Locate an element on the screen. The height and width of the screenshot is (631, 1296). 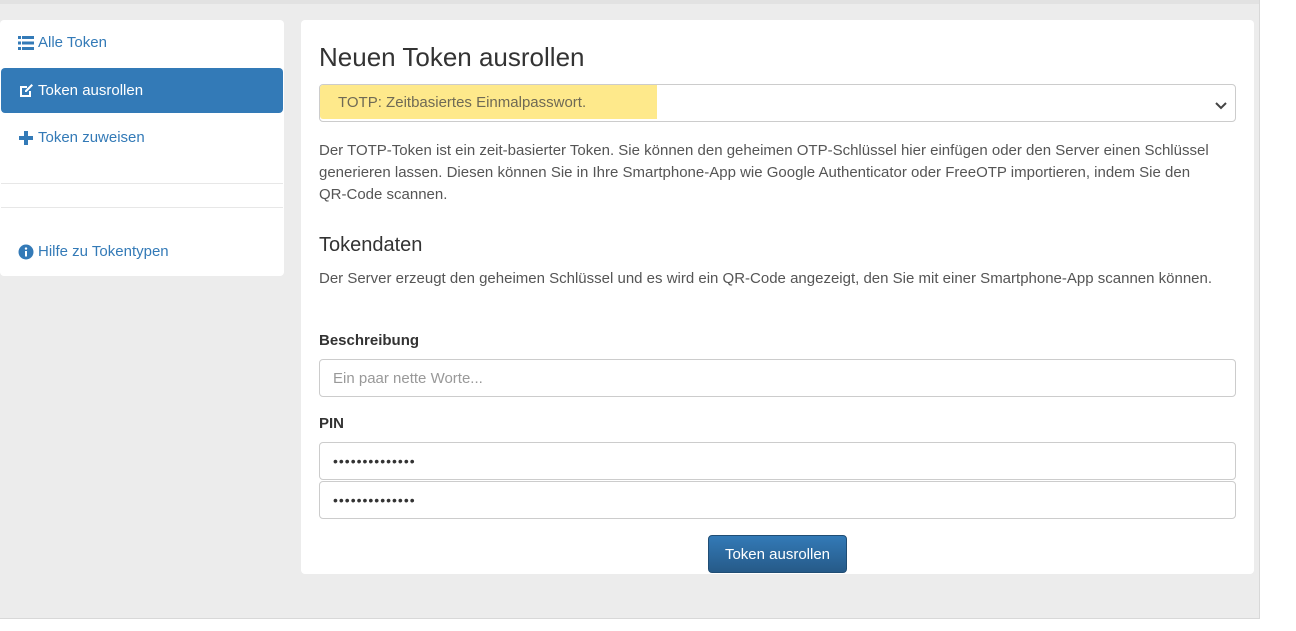
token-type-select: TOTP: Zeitbasiertes Einmalpasswort. is located at coordinates (777, 103).